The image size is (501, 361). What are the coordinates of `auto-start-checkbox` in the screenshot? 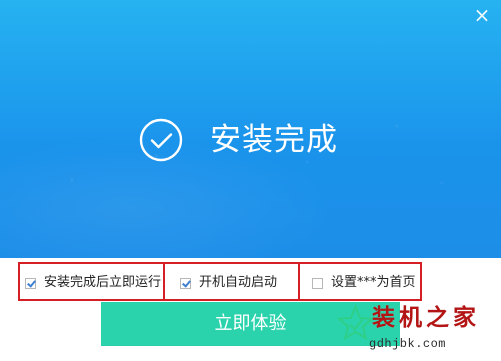 It's located at (185, 283).